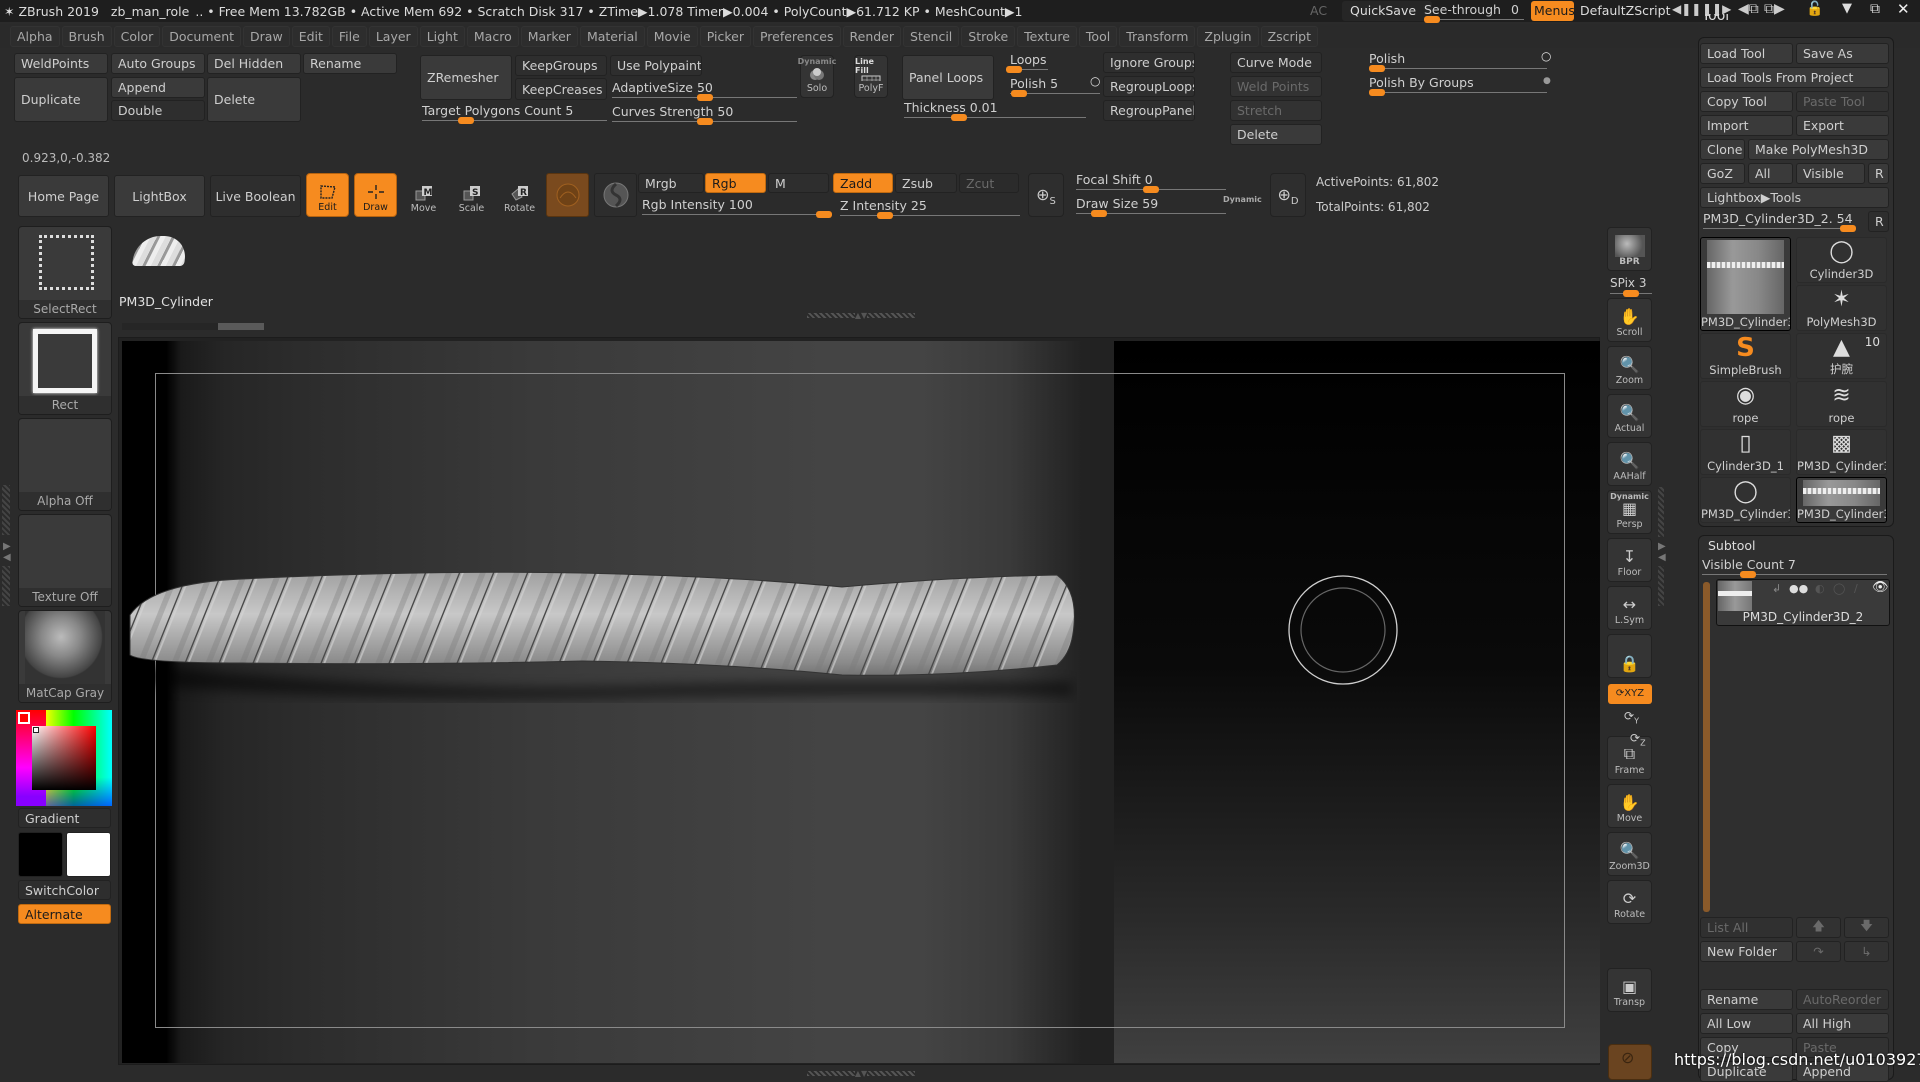 The width and height of the screenshot is (1920, 1082). I want to click on subtool-shade-icon: ◐, so click(1820, 588).